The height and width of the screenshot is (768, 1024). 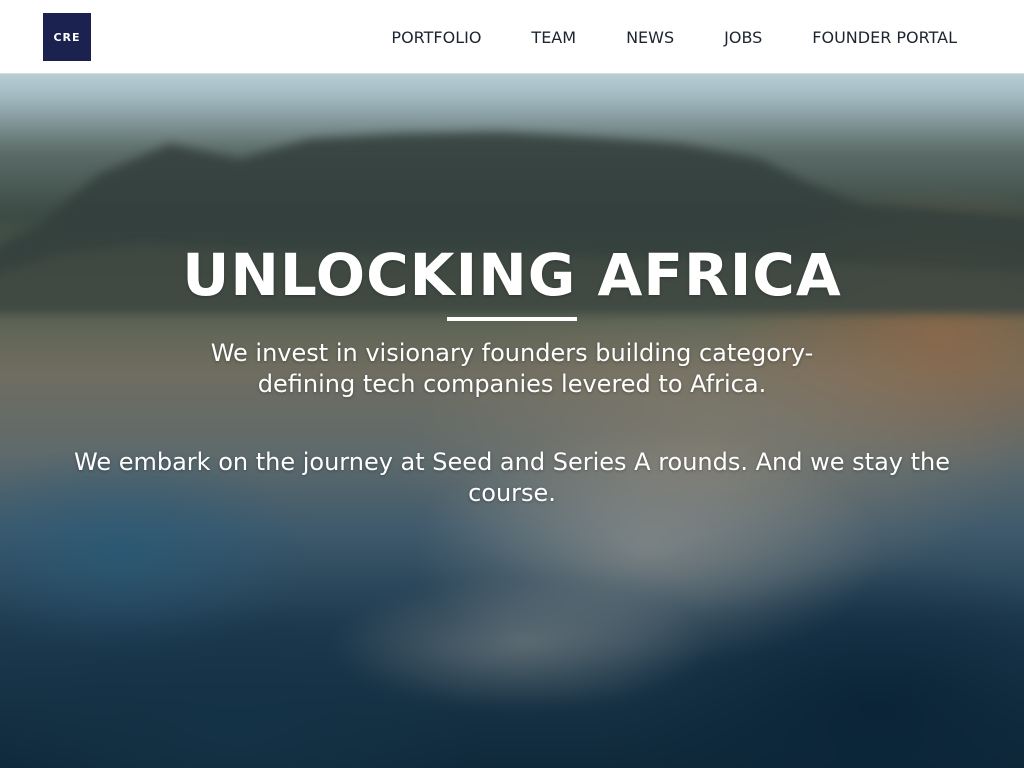 I want to click on logo: CRE, so click(x=67, y=37).